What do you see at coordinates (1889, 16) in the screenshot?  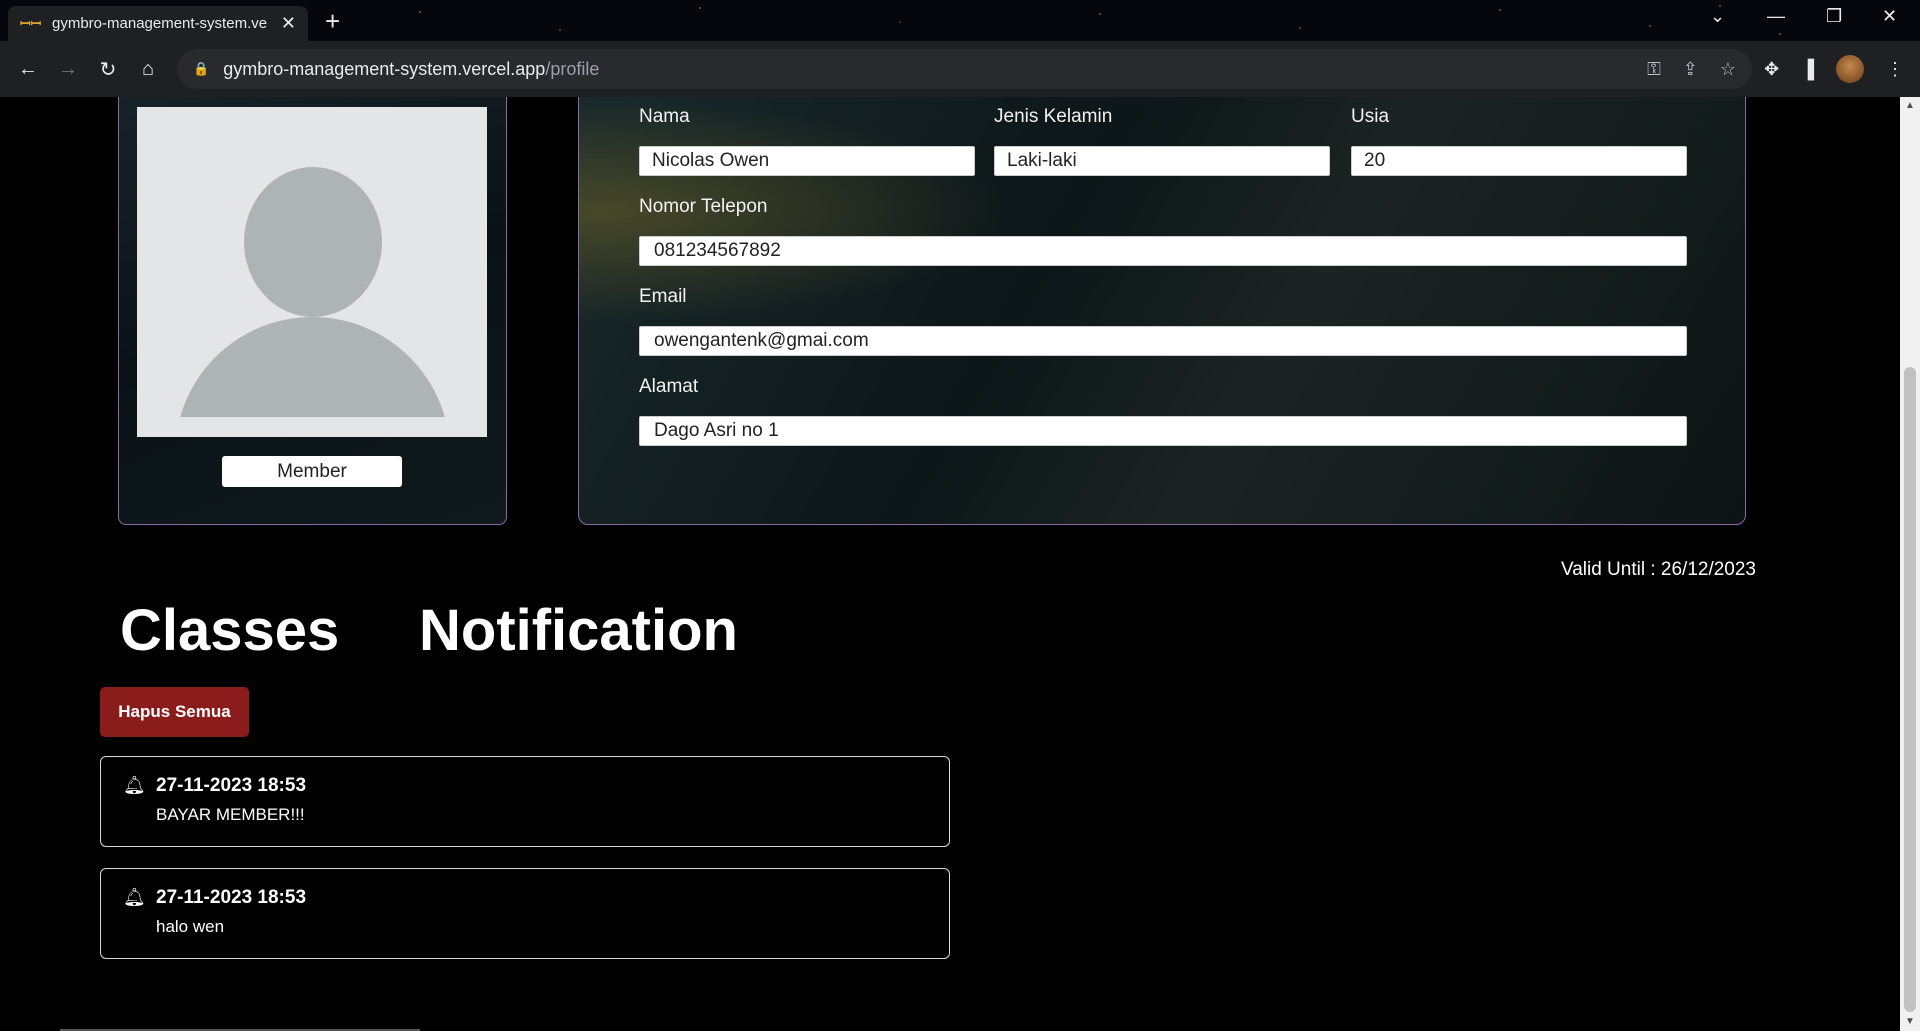 I see `close-window-icon: ✕` at bounding box center [1889, 16].